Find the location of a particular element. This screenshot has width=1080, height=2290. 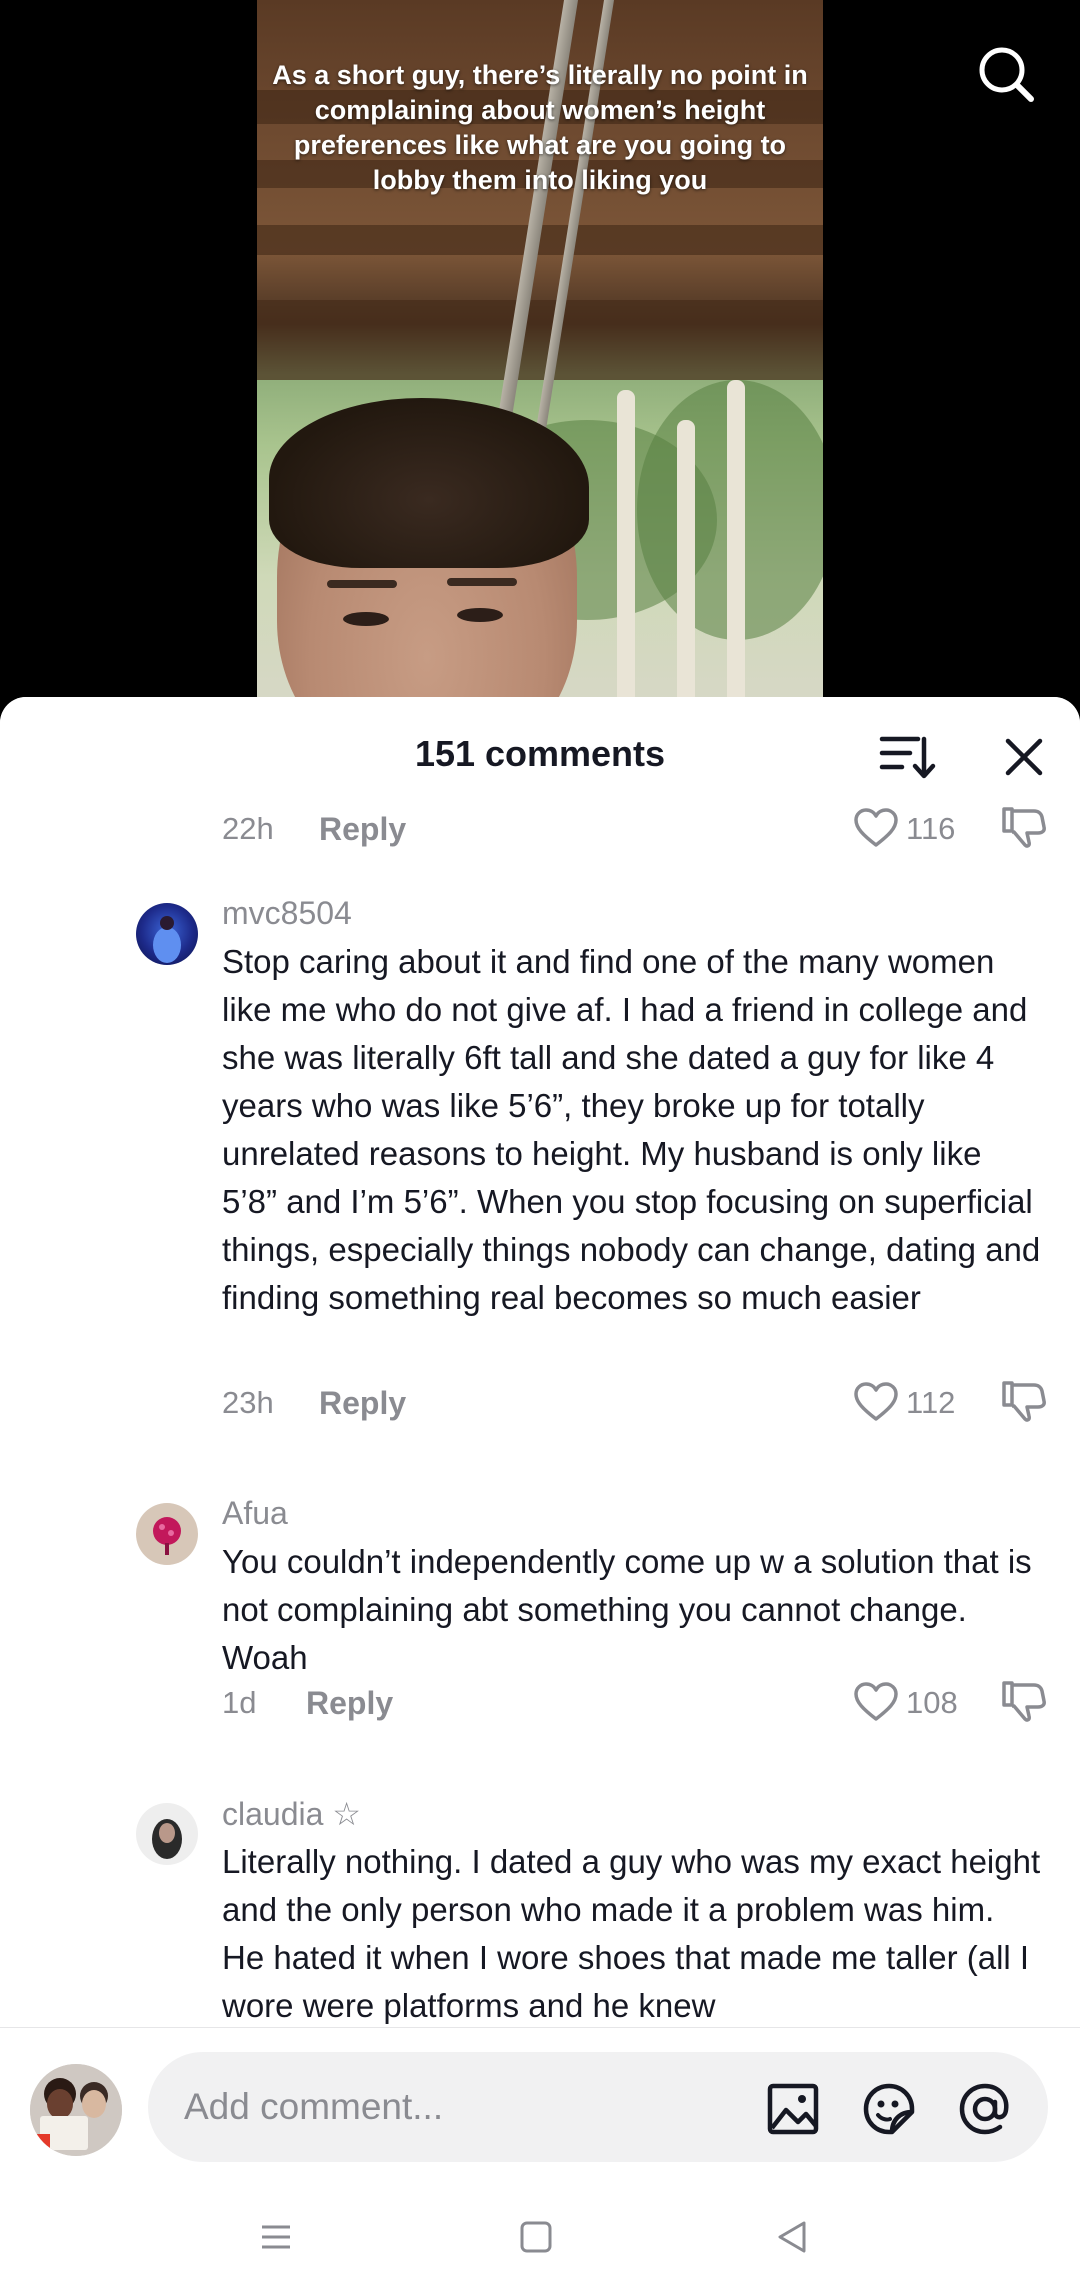

sort-icon is located at coordinates (907, 757).